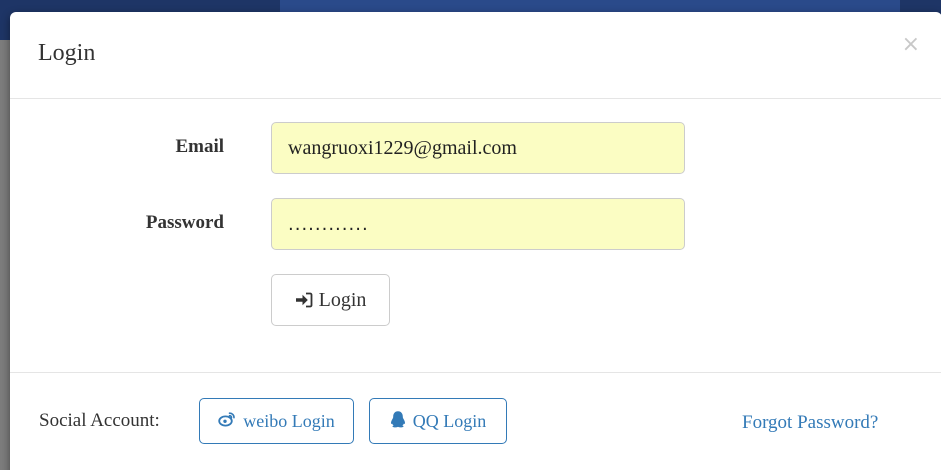 The width and height of the screenshot is (941, 470). I want to click on password-label: Password, so click(184, 222).